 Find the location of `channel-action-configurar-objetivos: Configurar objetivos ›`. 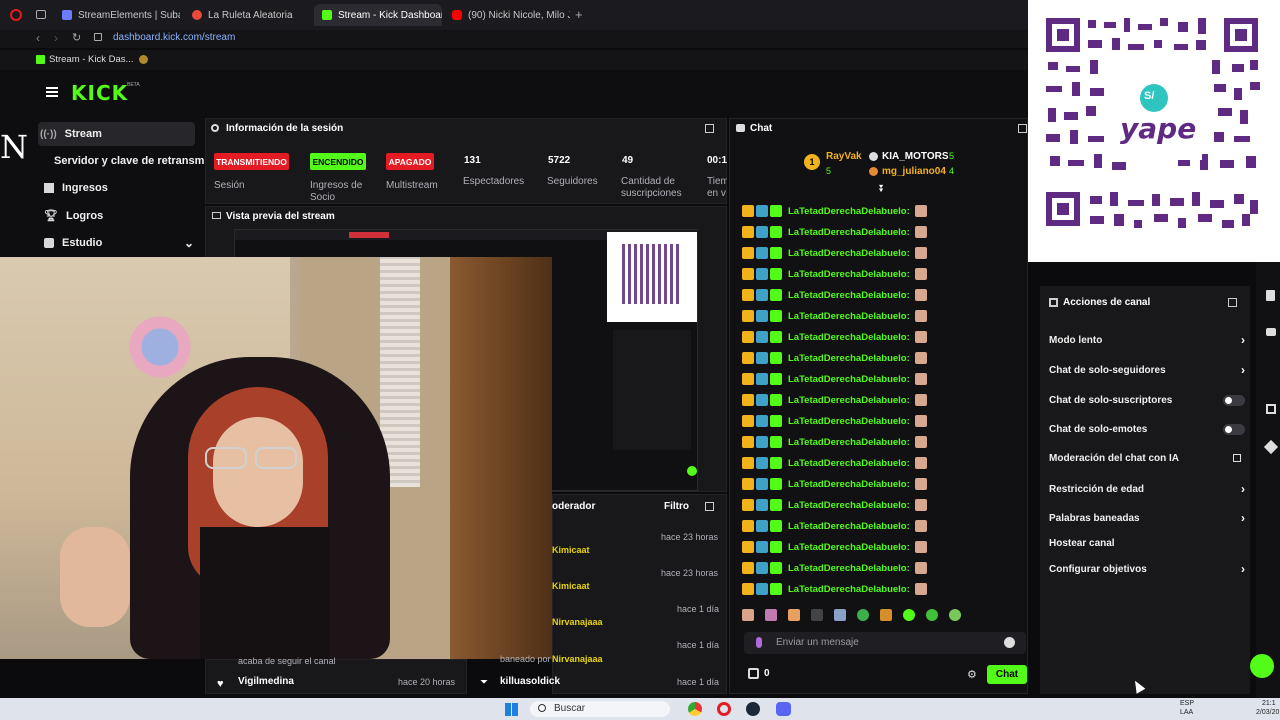

channel-action-configurar-objetivos: Configurar objetivos › is located at coordinates (1147, 569).